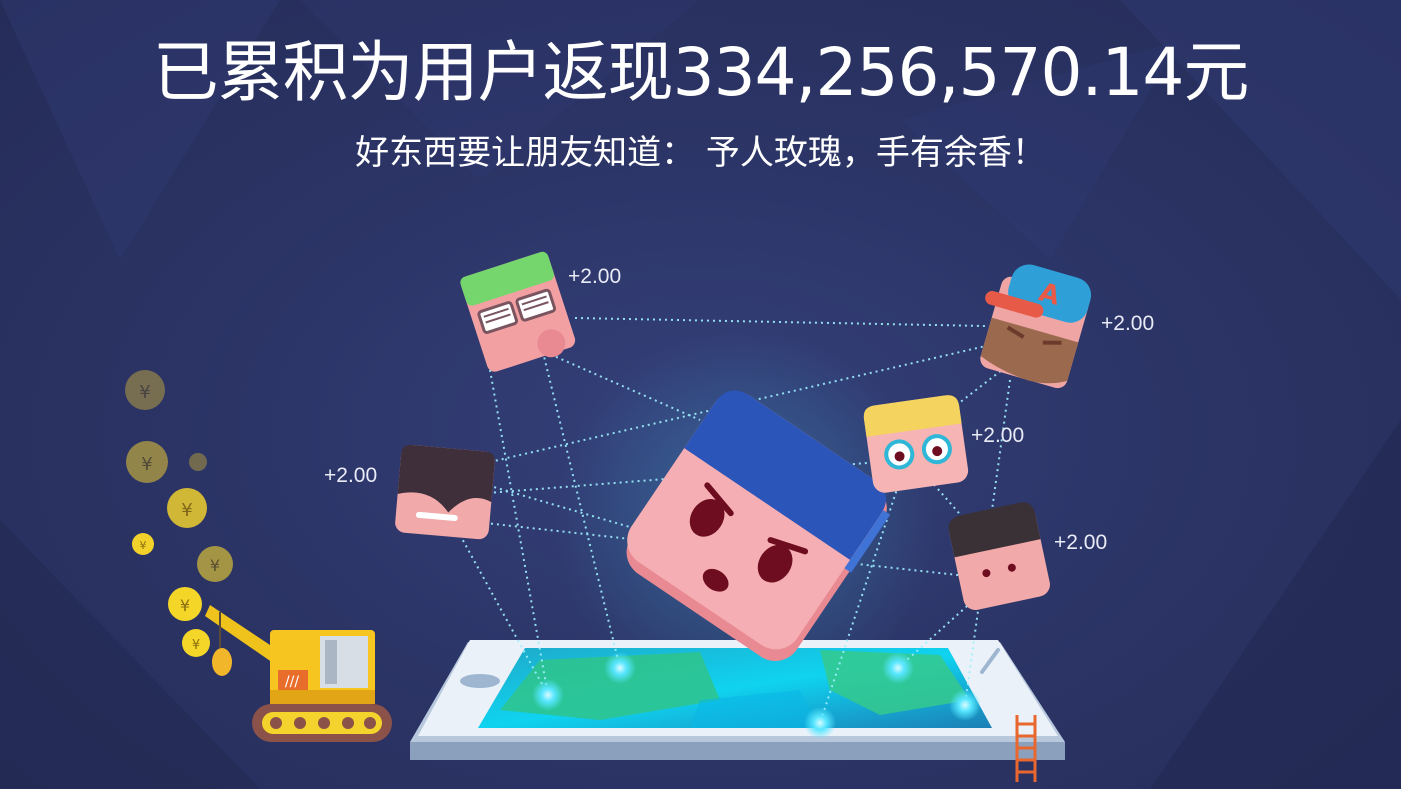  I want to click on coin-icon: ¥ ¥ ¥ ¥ ¥ ¥ ¥, so click(179, 523).